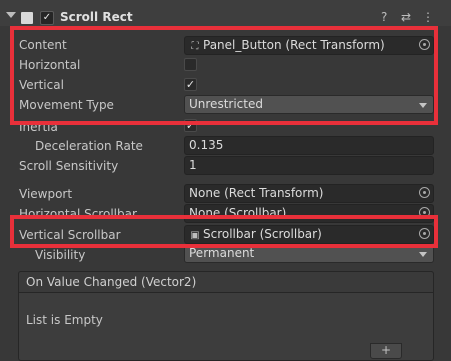 The height and width of the screenshot is (361, 451). What do you see at coordinates (60, 255) in the screenshot?
I see `visibility-label: Visibility` at bounding box center [60, 255].